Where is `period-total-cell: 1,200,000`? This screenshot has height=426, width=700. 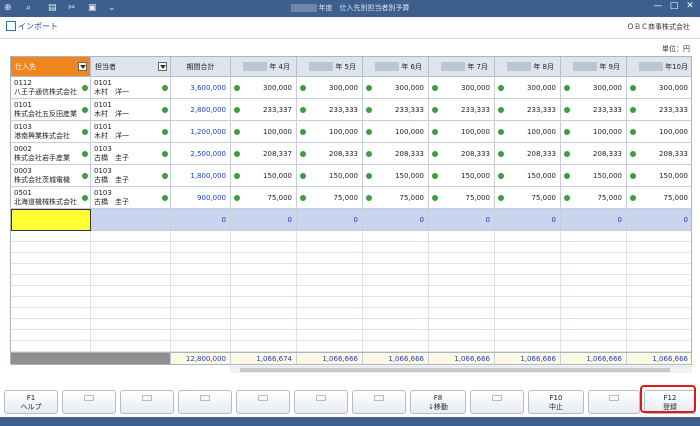
period-total-cell: 1,200,000 is located at coordinates (201, 132).